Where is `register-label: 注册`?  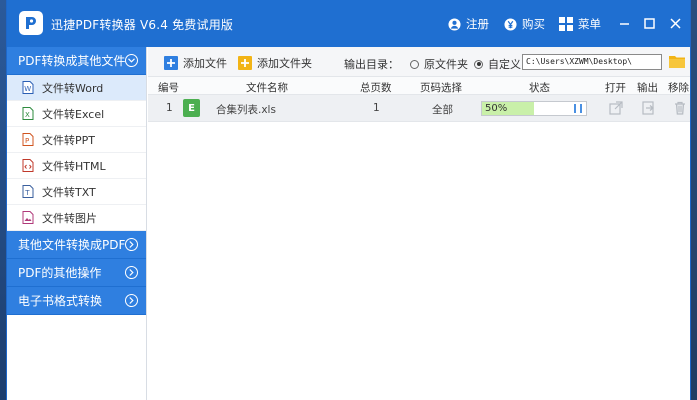 register-label: 注册 is located at coordinates (477, 24).